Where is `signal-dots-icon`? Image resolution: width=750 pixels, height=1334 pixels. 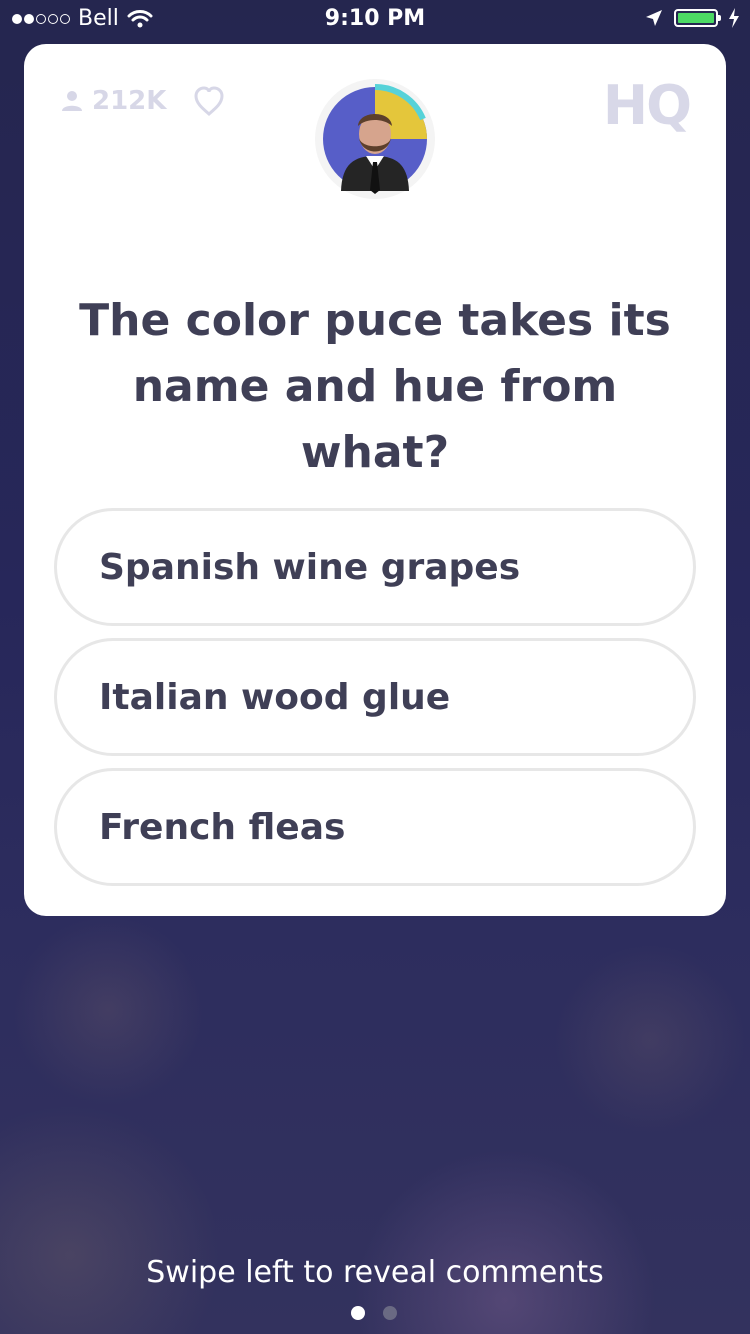 signal-dots-icon is located at coordinates (41, 18).